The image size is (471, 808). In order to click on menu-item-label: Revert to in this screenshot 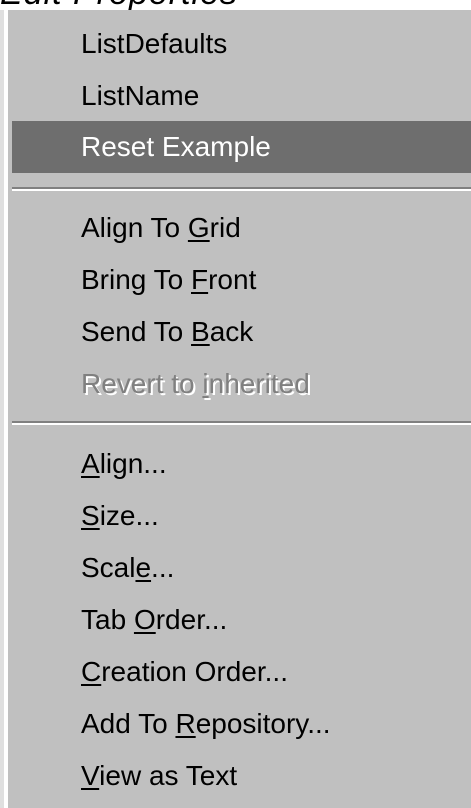, I will do `click(142, 383)`.